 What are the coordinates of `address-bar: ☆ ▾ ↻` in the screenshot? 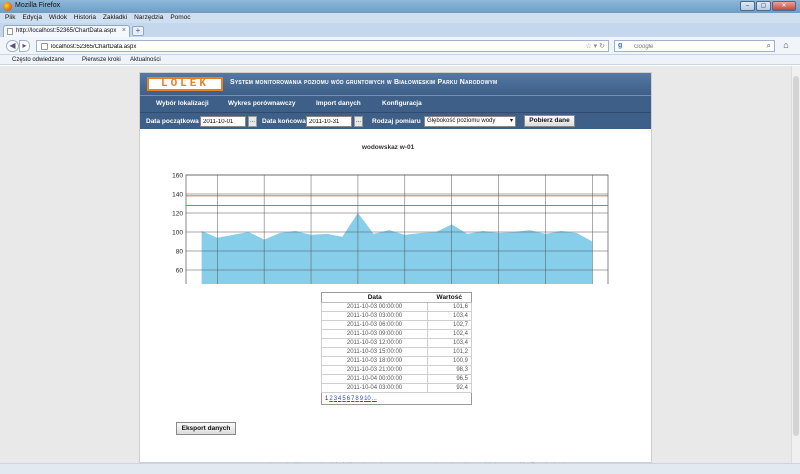 It's located at (322, 46).